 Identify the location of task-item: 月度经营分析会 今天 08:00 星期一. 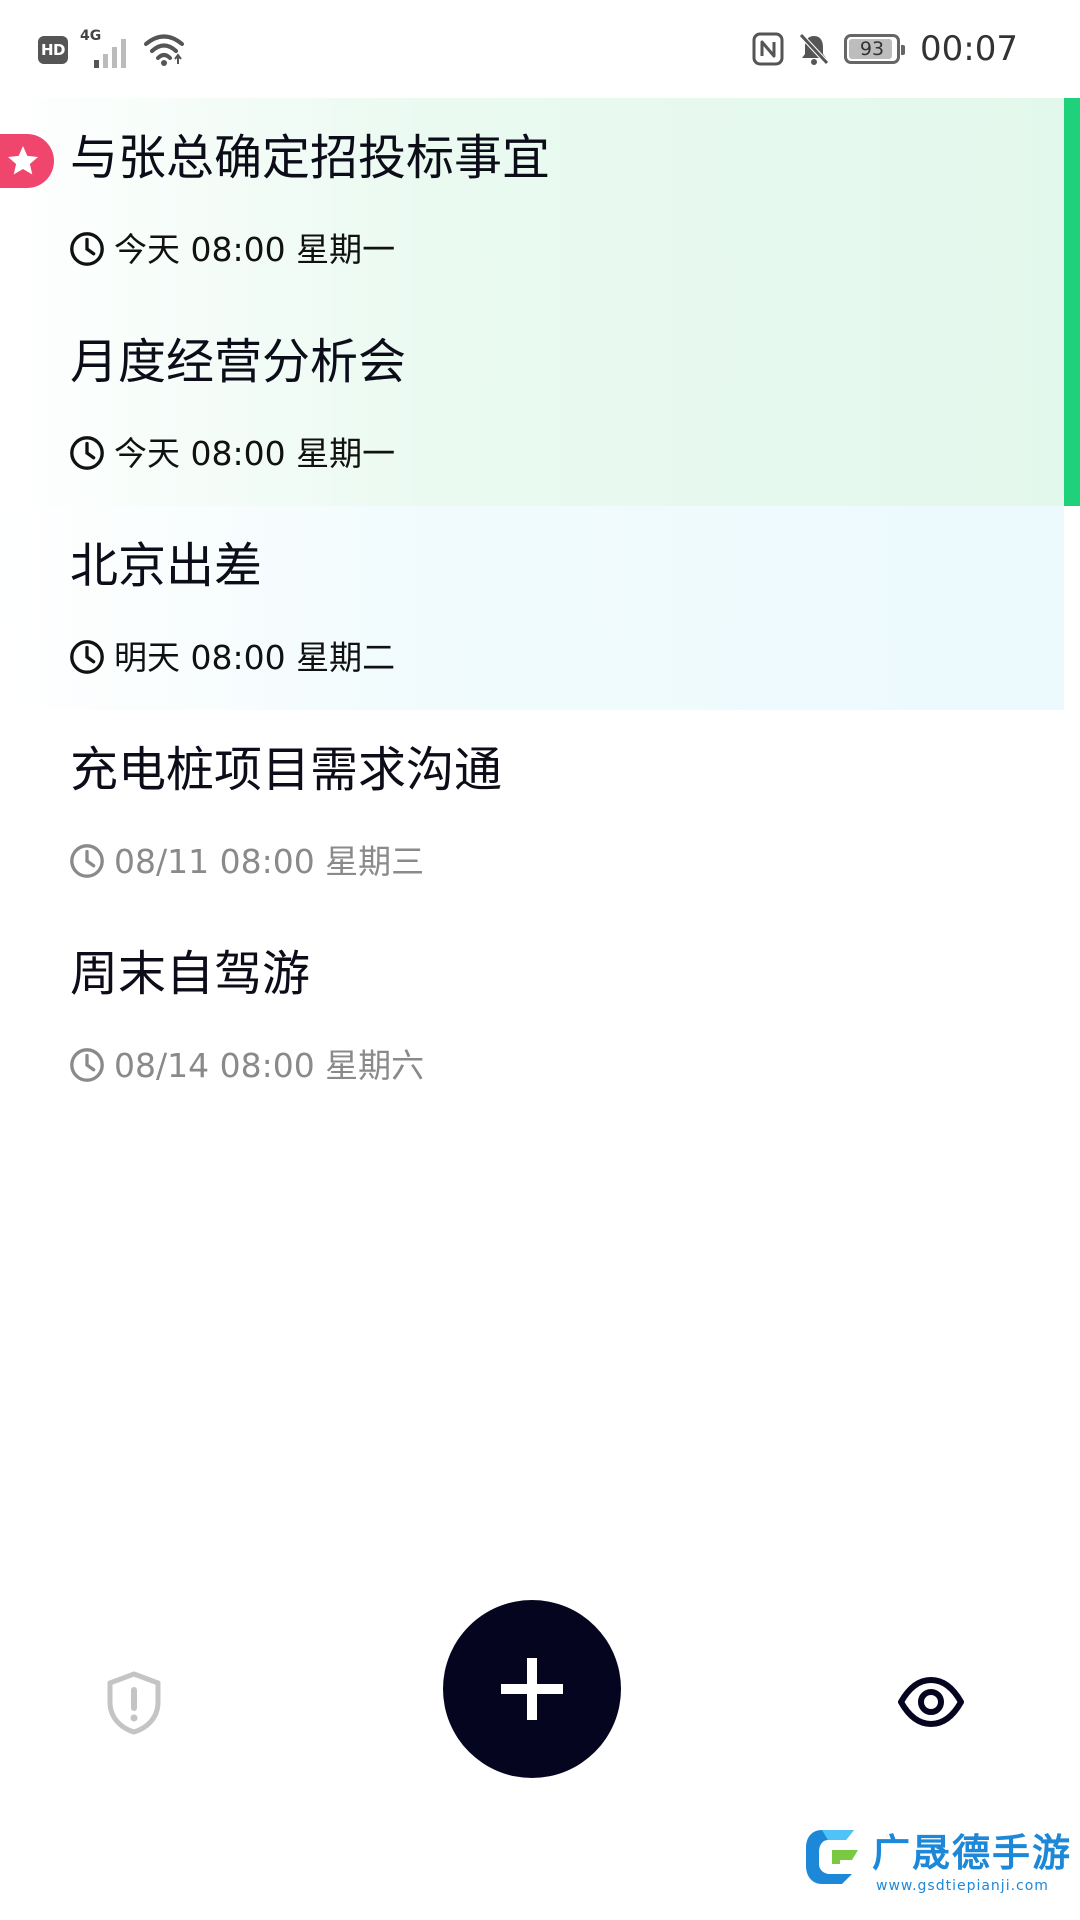
(532, 404).